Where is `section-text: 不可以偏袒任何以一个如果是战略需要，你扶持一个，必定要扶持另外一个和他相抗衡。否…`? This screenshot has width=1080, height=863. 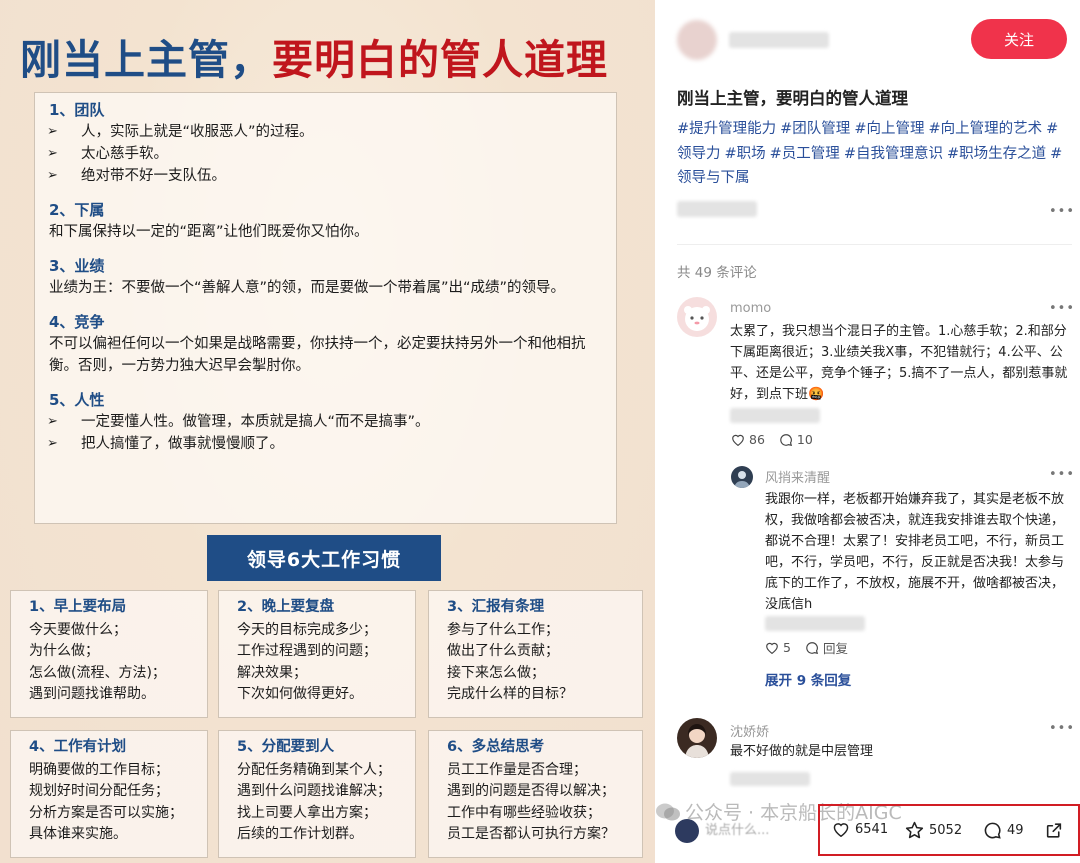 section-text: 不可以偏袒任何以一个如果是战略需要，你扶持一个，必定要扶持另外一个和他相抗衡。否… is located at coordinates (317, 355).